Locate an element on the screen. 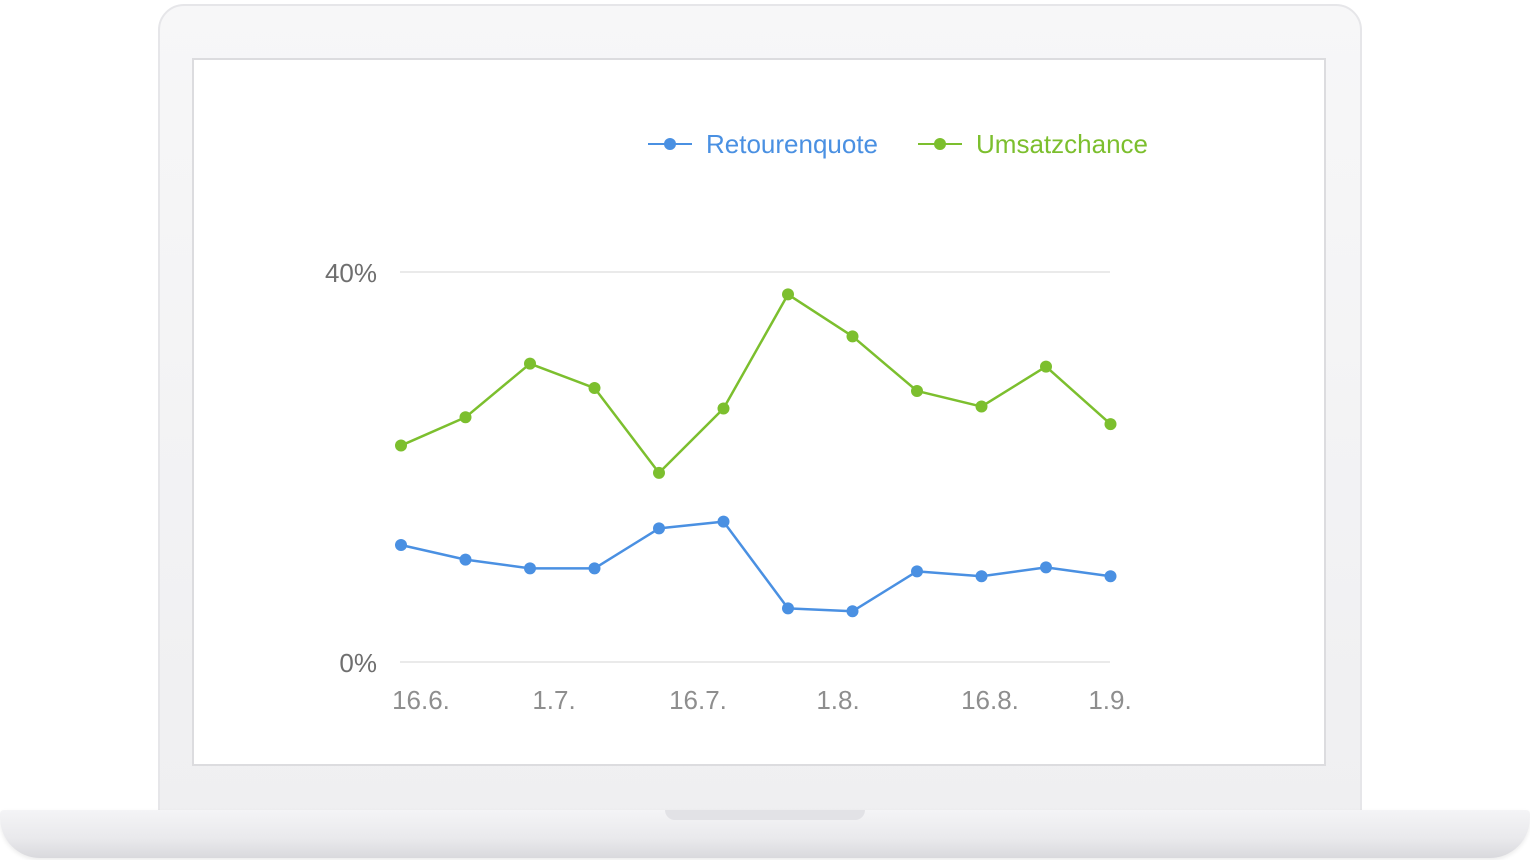 Image resolution: width=1530 pixels, height=860 pixels. x-axis-ticks: 16.6. 1.7. 16.7. 1.8. 16.8. 1.9. is located at coordinates (762, 700).